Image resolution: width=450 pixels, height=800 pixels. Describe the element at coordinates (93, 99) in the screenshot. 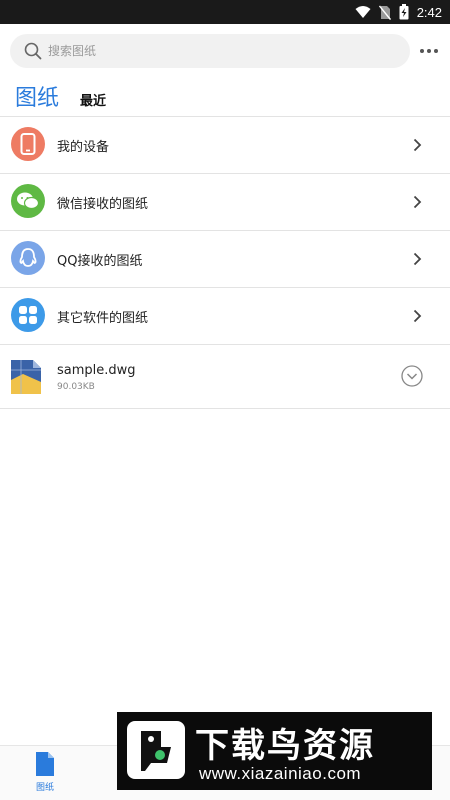

I see `tab-recent: 最近` at that location.